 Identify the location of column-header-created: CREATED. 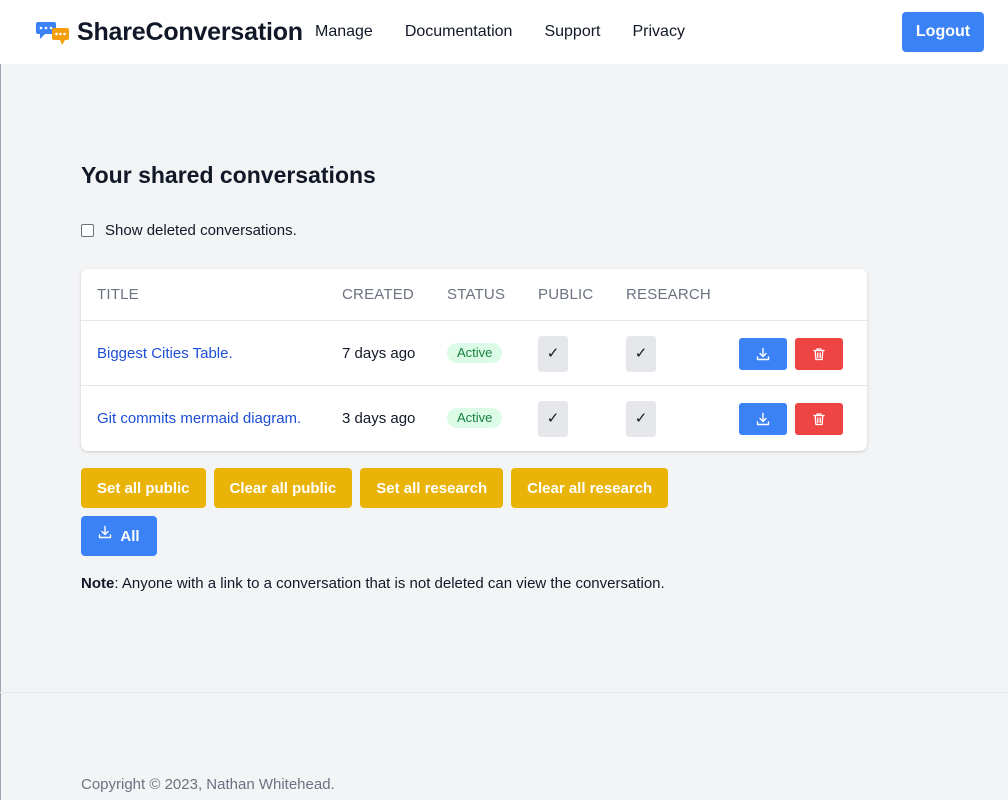
(378, 294).